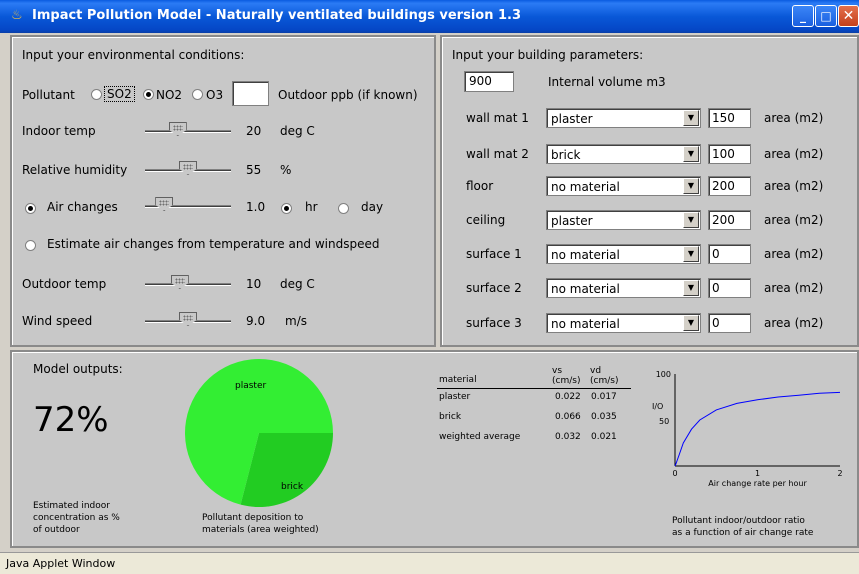 The height and width of the screenshot is (574, 859). Describe the element at coordinates (259, 433) in the screenshot. I see `deposition-pie-chart: plaster brick` at that location.